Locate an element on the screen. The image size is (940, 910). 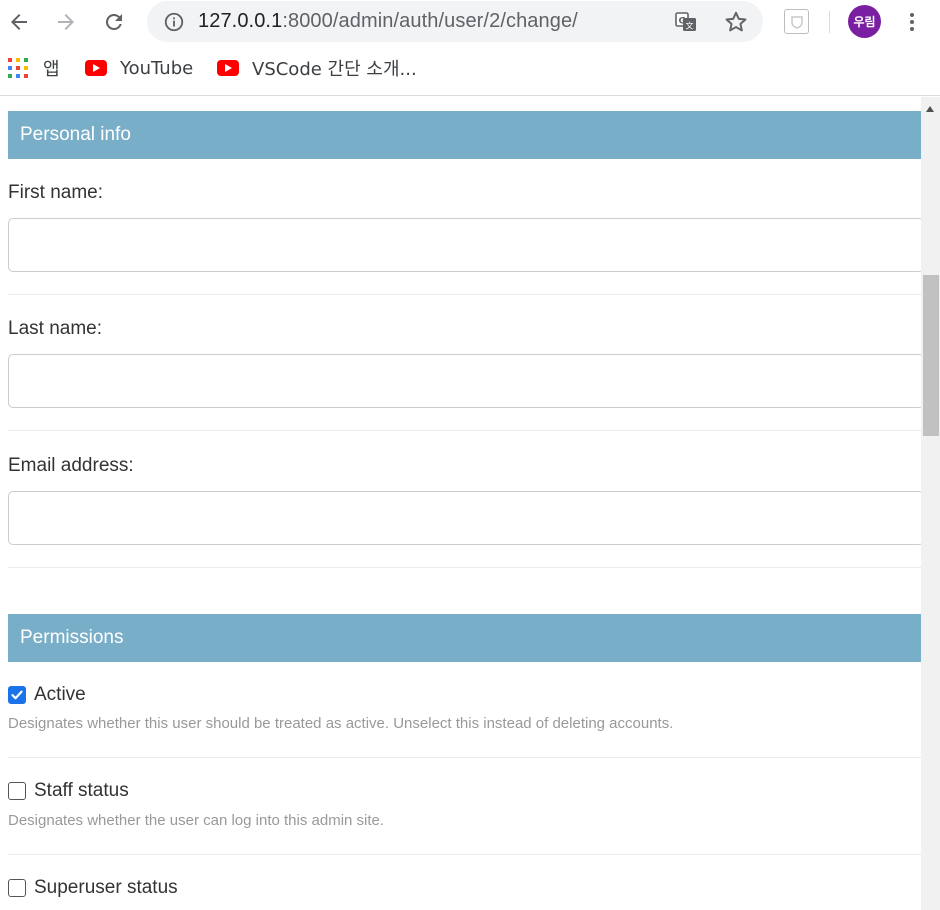
bookmark-youtube: YouTube is located at coordinates (139, 68).